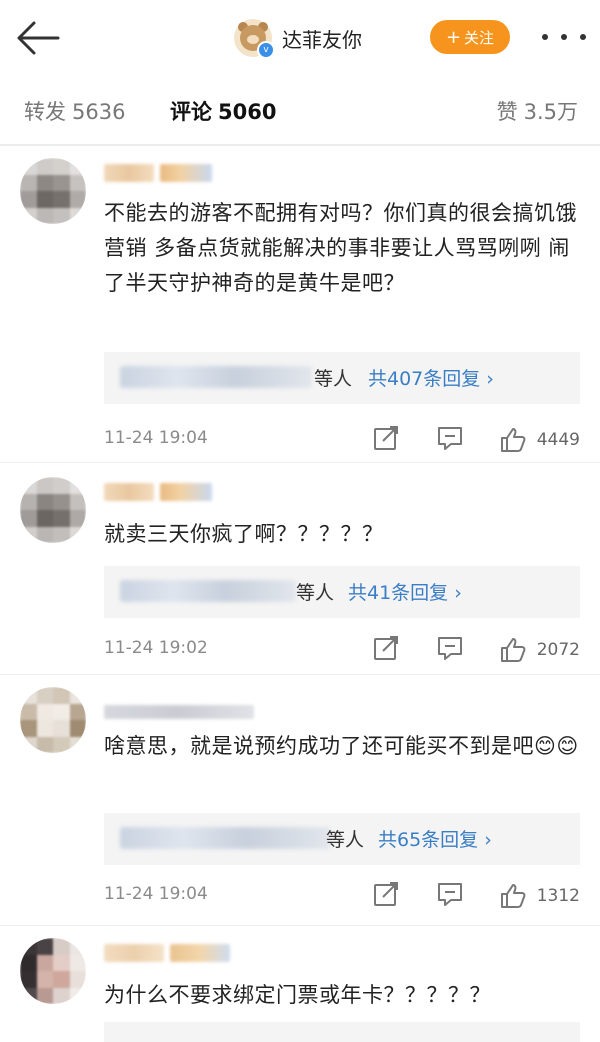  I want to click on follow-button: + 关注, so click(470, 37).